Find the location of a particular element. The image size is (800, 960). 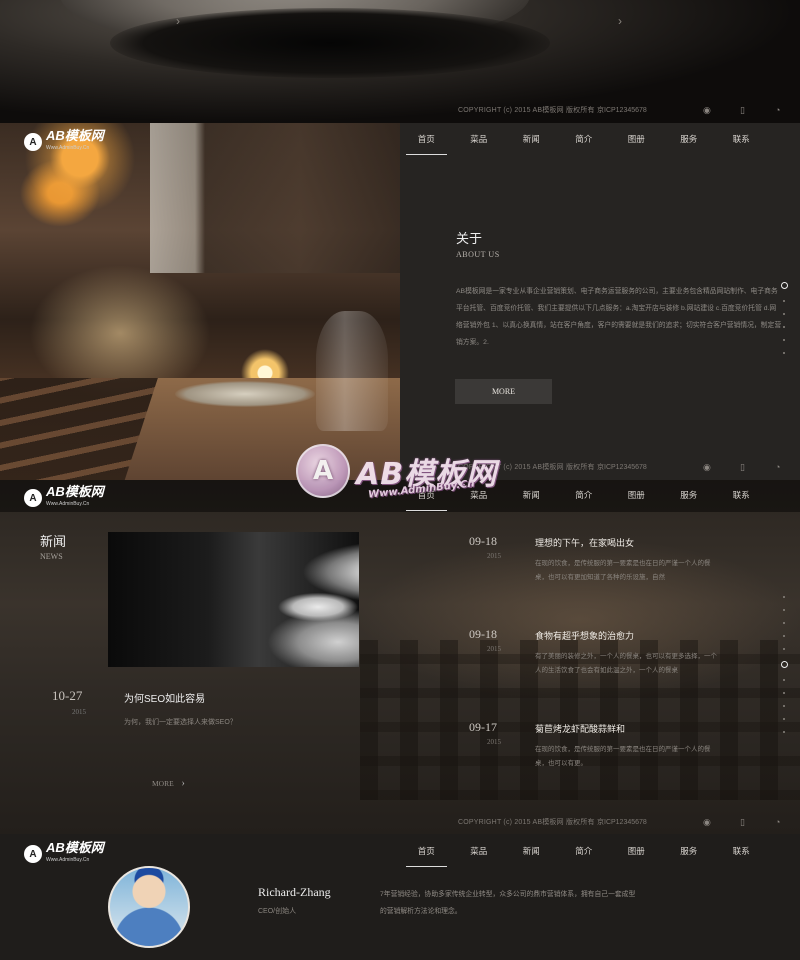

photo-glass is located at coordinates (352, 371).